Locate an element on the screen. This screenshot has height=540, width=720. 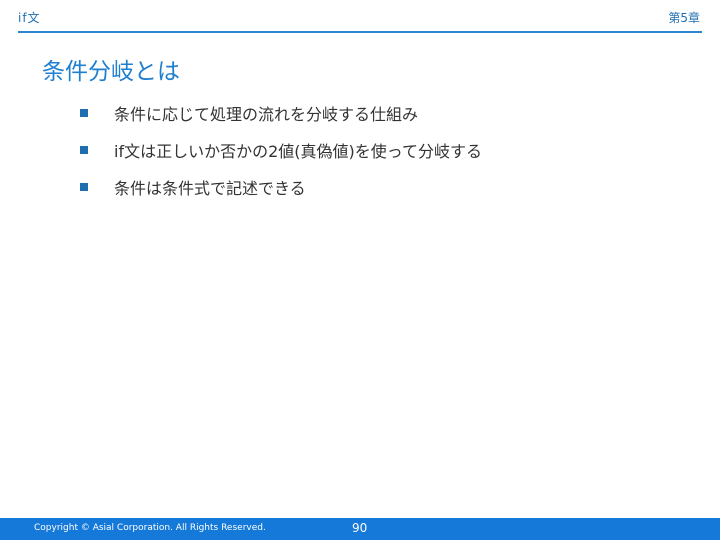
page-number: 90 is located at coordinates (360, 528).